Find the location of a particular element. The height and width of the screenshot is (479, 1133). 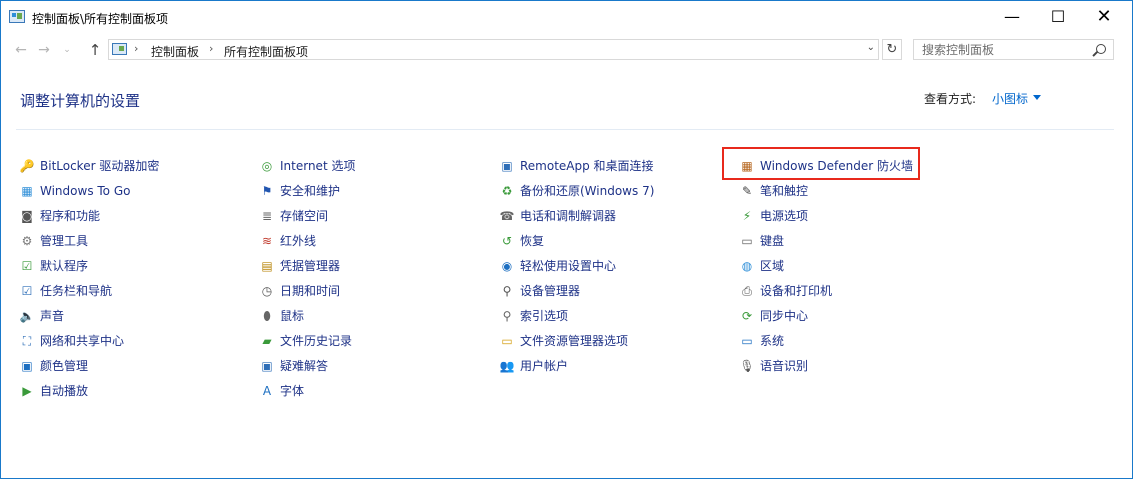

address-bar: › 控制面板 › 所有控制面板项 ⌄ is located at coordinates (493, 49).